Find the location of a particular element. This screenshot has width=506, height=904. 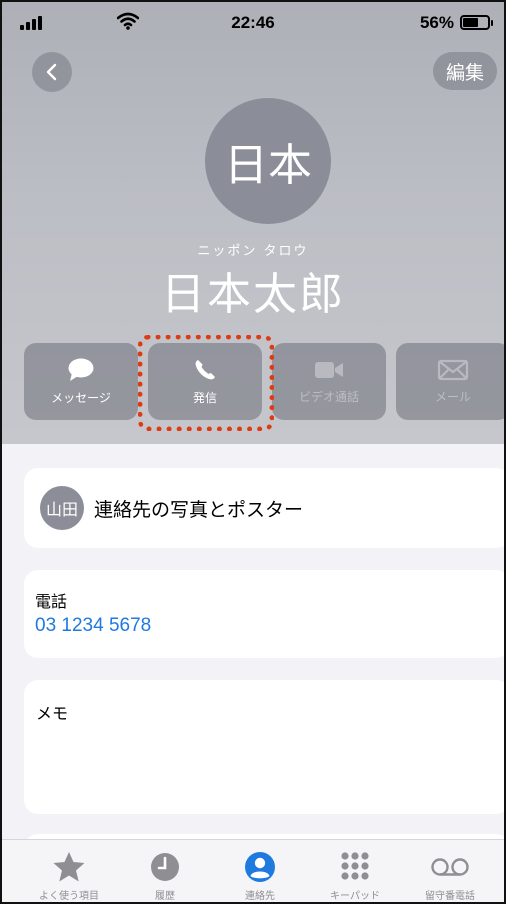

video-call-button: ビデオ通話 is located at coordinates (329, 381).